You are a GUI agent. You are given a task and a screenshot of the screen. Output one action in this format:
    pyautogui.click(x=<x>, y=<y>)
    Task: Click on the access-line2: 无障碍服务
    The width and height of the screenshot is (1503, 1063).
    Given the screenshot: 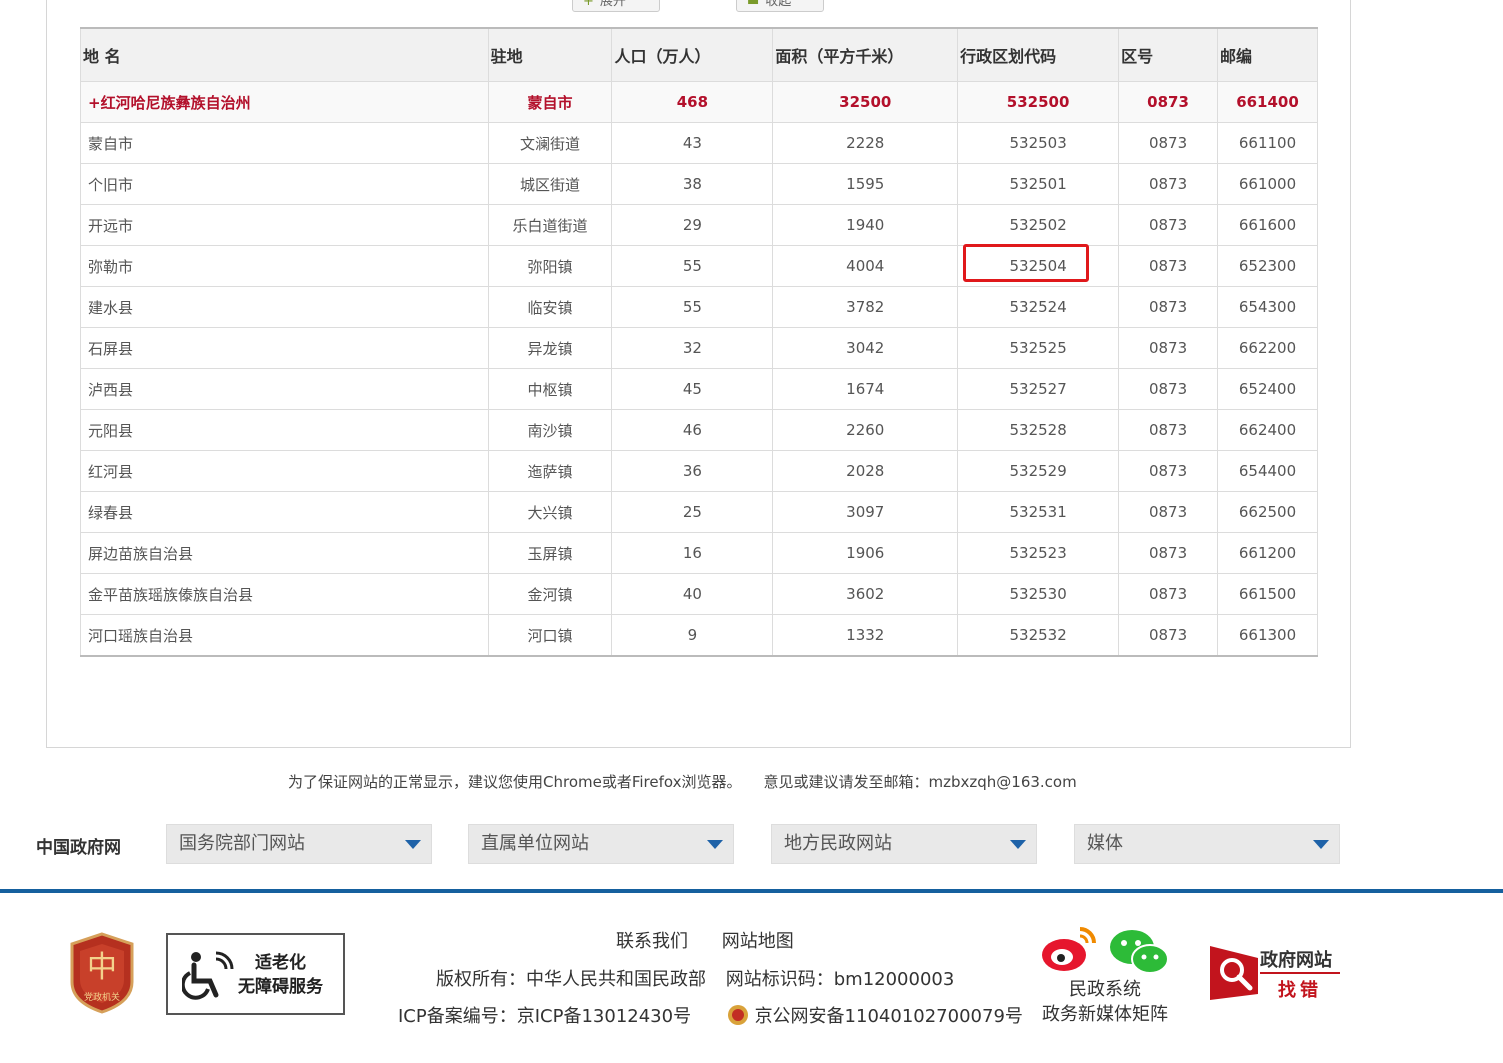 What is the action you would take?
    pyautogui.click(x=280, y=987)
    